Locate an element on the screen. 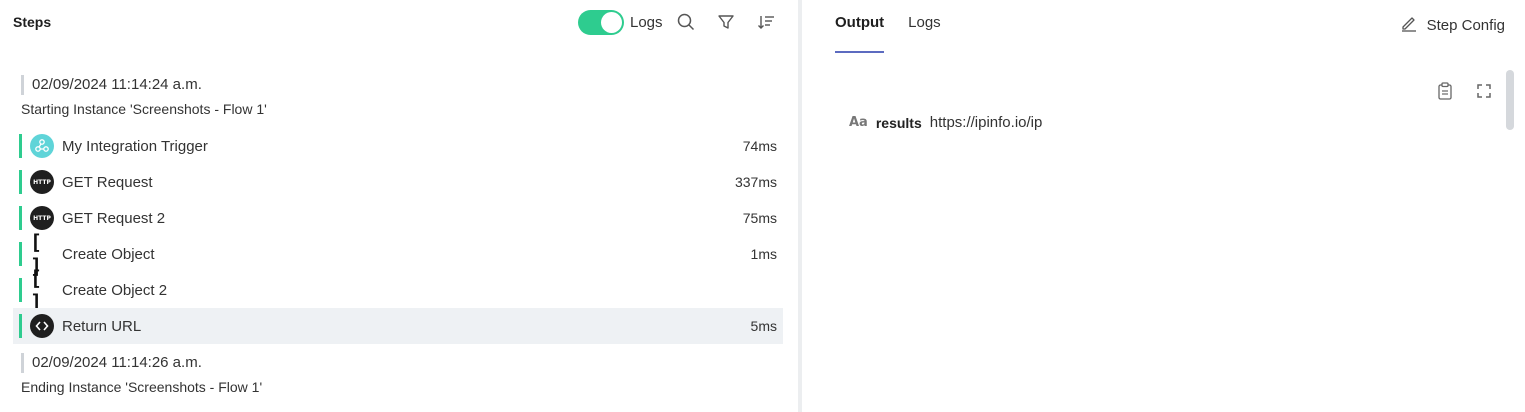 The width and height of the screenshot is (1525, 412). instance-start-message: Starting Instance 'Screenshots - Flow 1' is located at coordinates (144, 109).